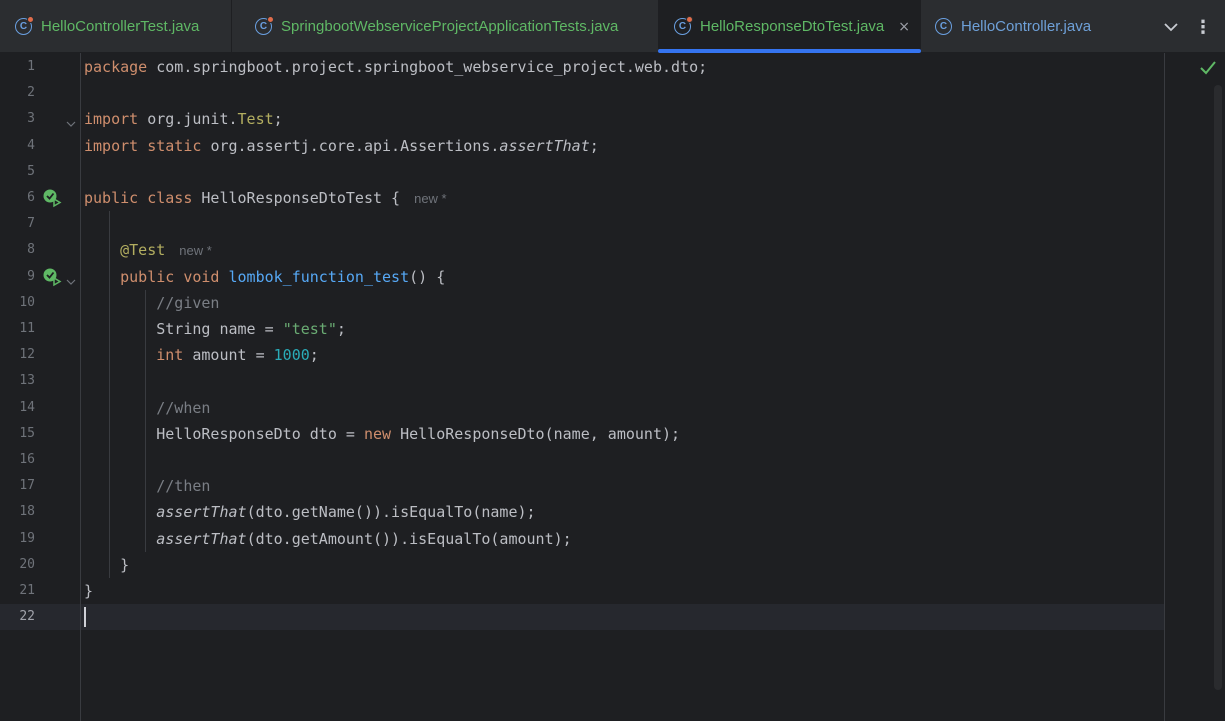 The width and height of the screenshot is (1225, 721). Describe the element at coordinates (143, 250) in the screenshot. I see `code-token: @Test` at that location.